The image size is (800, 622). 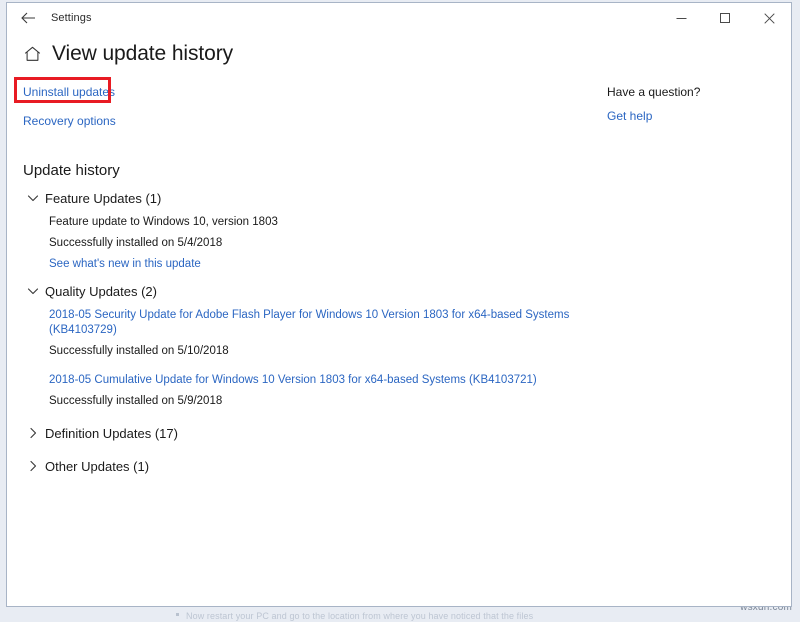 What do you see at coordinates (654, 92) in the screenshot?
I see `have-question-heading: Have a question?` at bounding box center [654, 92].